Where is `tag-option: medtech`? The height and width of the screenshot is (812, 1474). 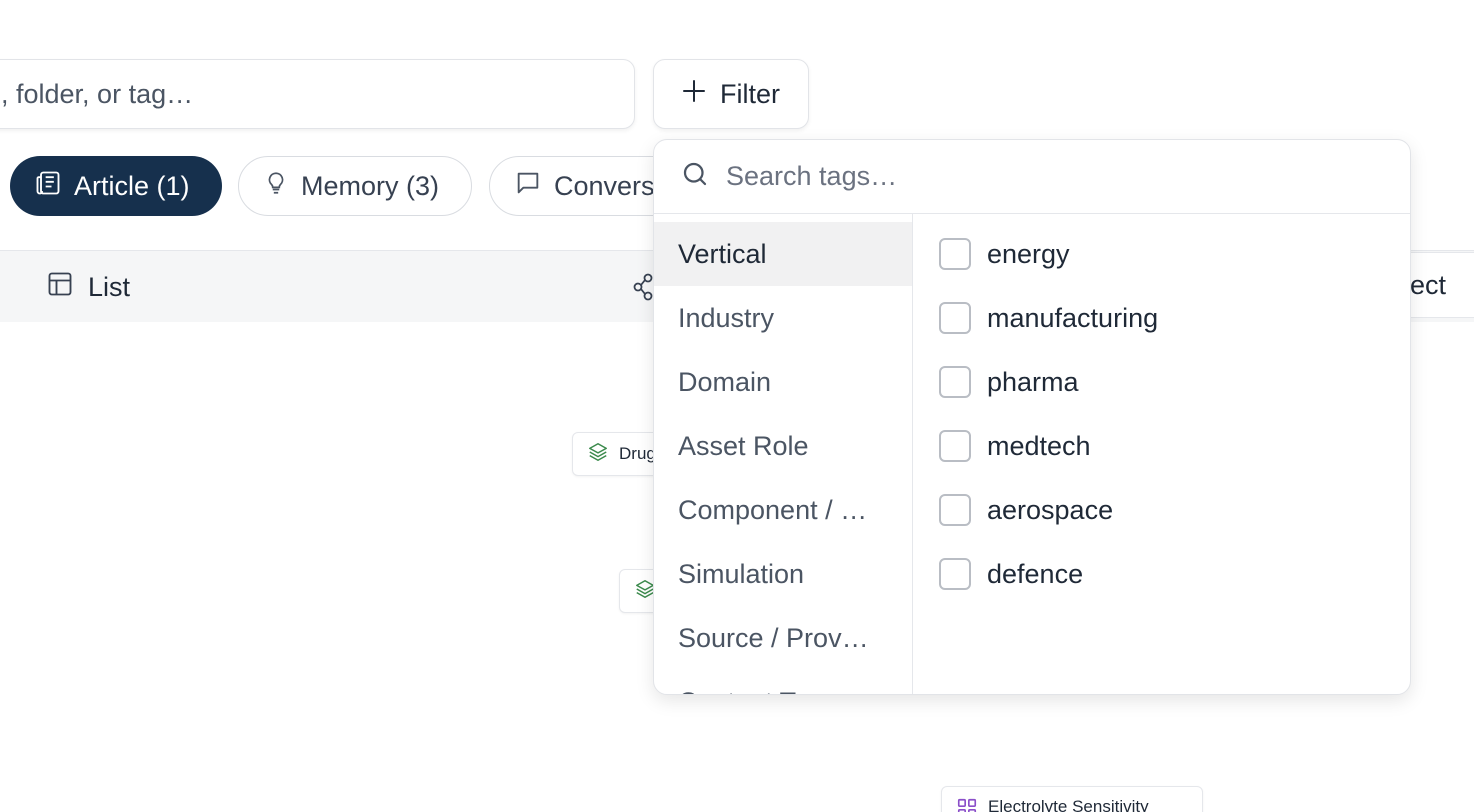 tag-option: medtech is located at coordinates (1162, 446).